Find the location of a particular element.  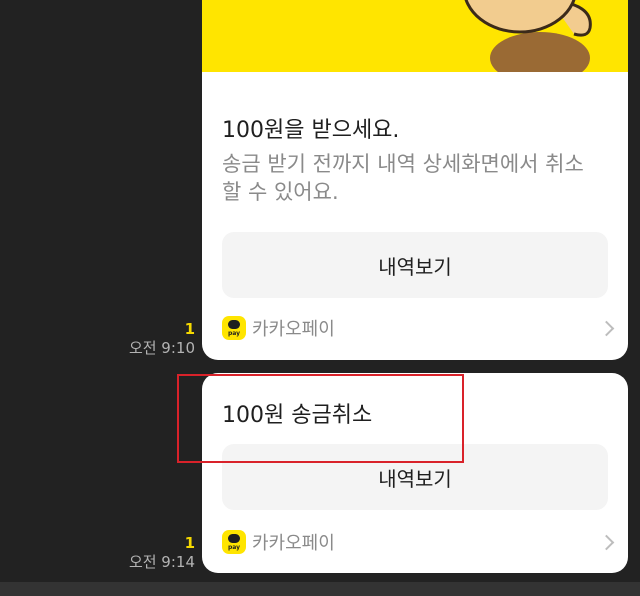

card-description: 송금 받기 전까지 내역 상세화면에서 취소할 수 있어요. is located at coordinates (403, 178).